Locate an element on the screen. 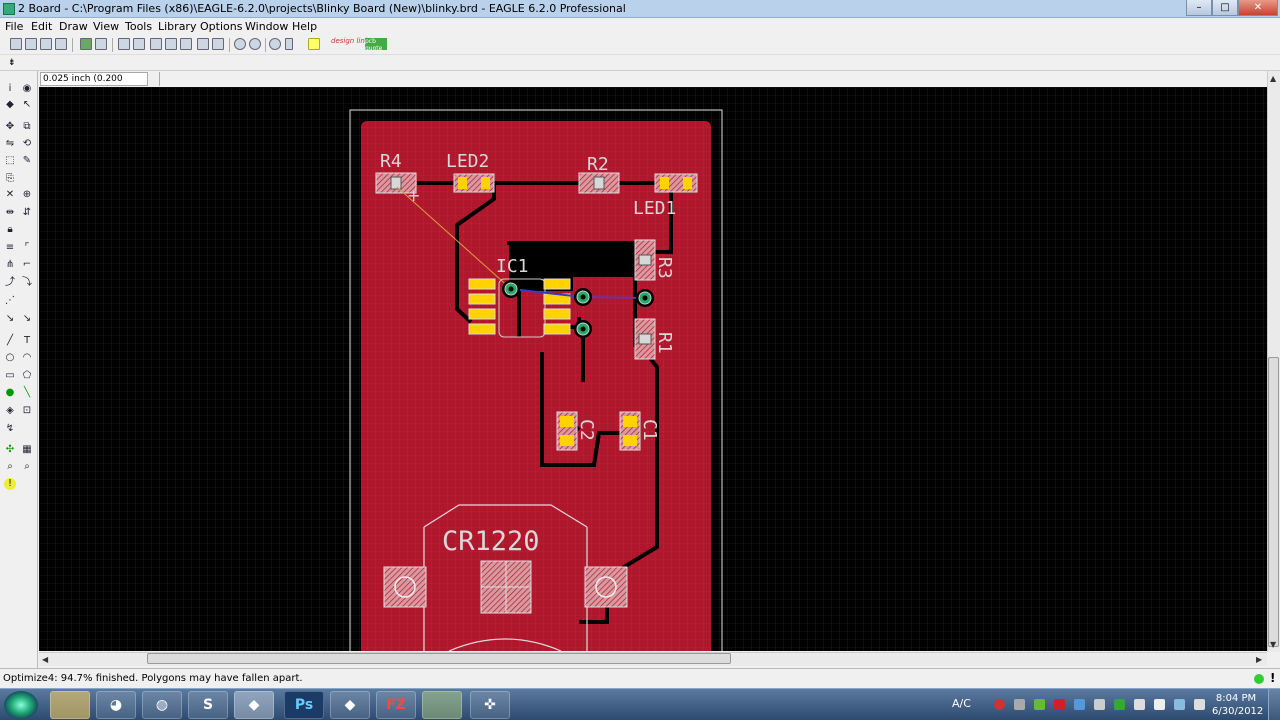  ratsnest-icon: ↯ is located at coordinates (10, 429).